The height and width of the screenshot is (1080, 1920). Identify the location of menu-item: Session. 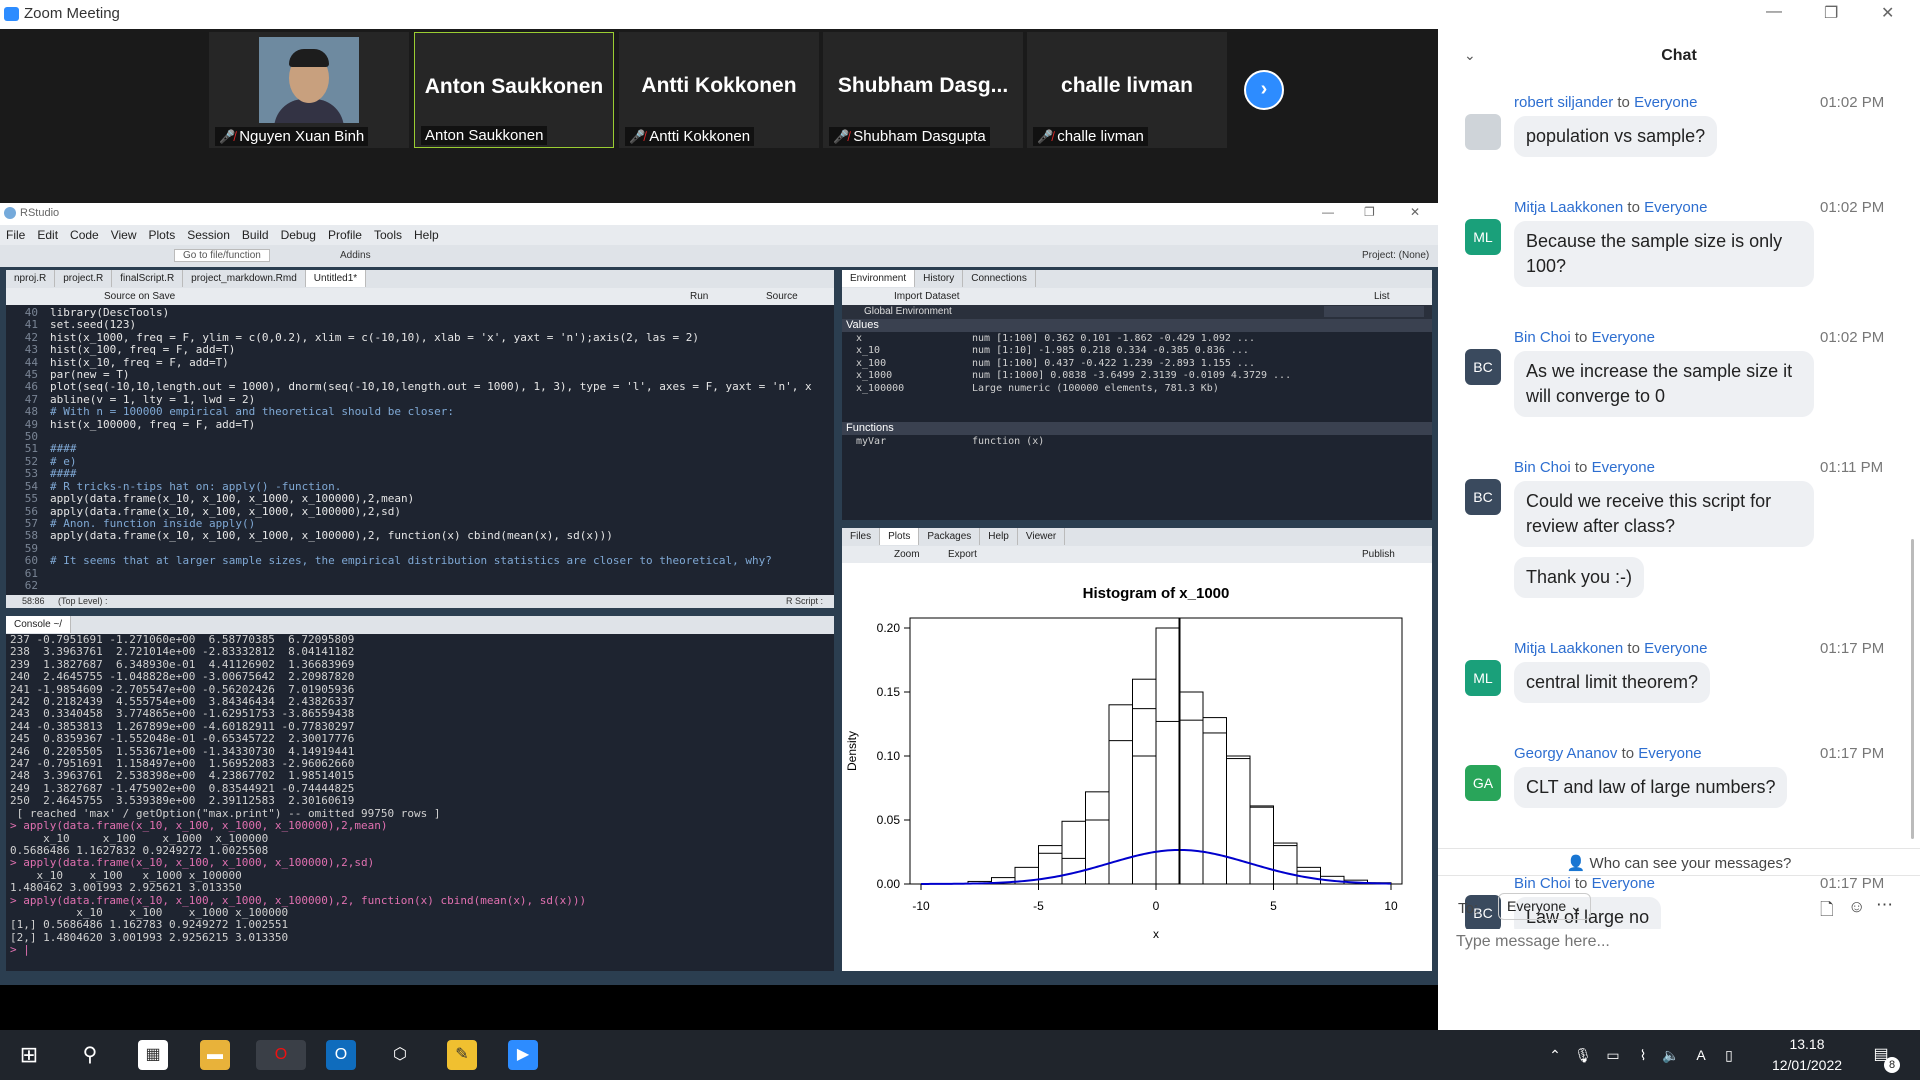
(208, 235).